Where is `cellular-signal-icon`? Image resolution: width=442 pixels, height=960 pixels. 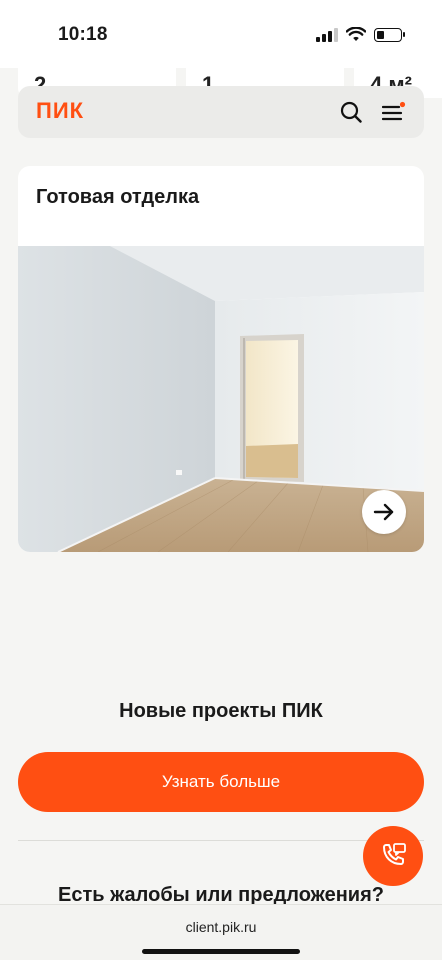 cellular-signal-icon is located at coordinates (327, 34).